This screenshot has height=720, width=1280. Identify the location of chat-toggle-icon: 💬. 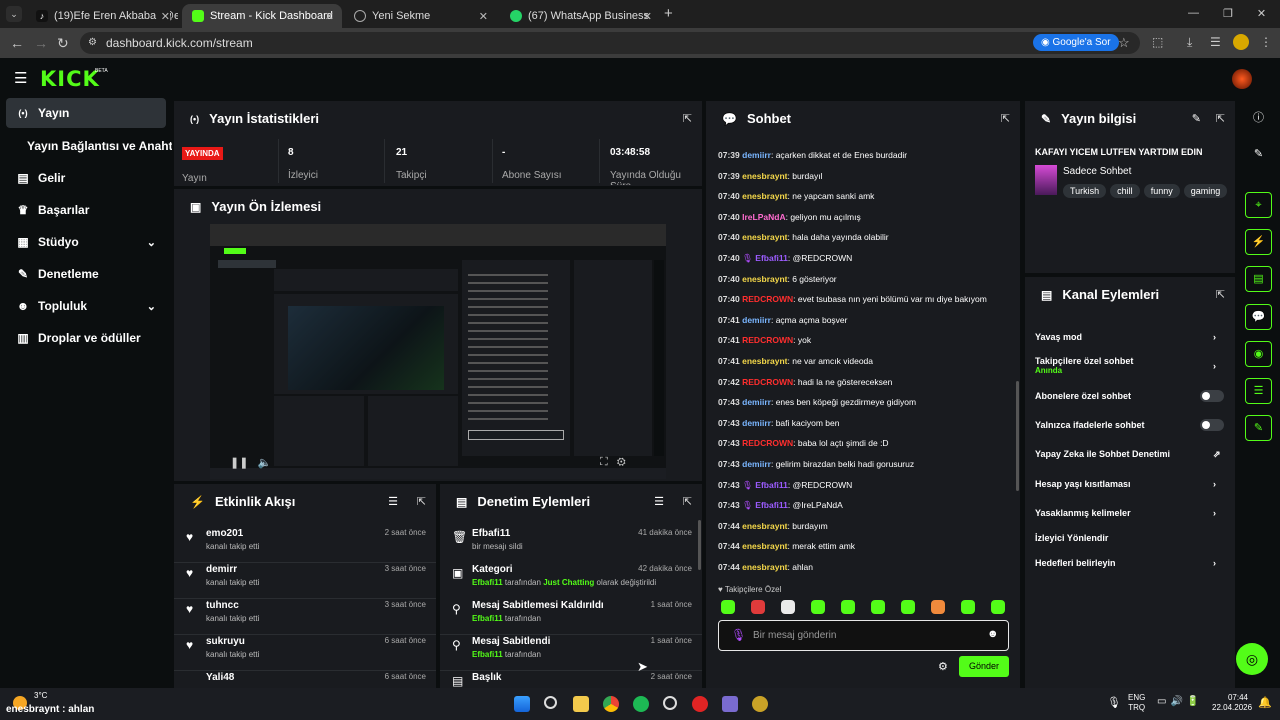
(1258, 317).